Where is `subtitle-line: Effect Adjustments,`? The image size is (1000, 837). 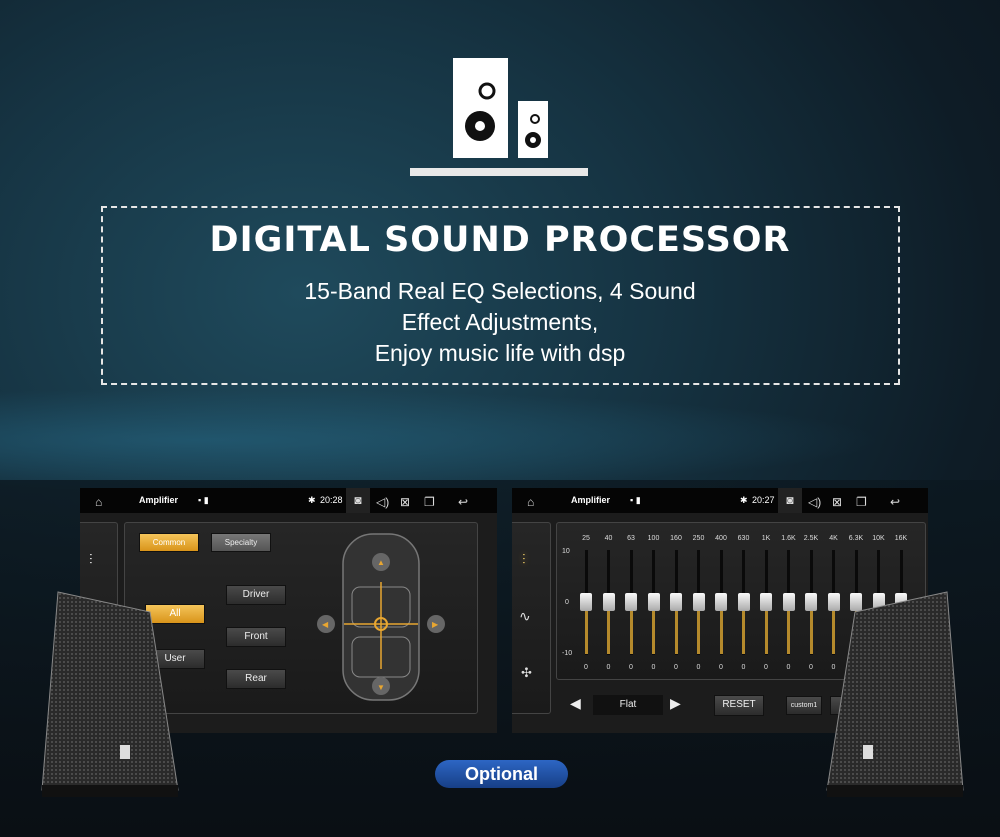
subtitle-line: Effect Adjustments, is located at coordinates (500, 322).